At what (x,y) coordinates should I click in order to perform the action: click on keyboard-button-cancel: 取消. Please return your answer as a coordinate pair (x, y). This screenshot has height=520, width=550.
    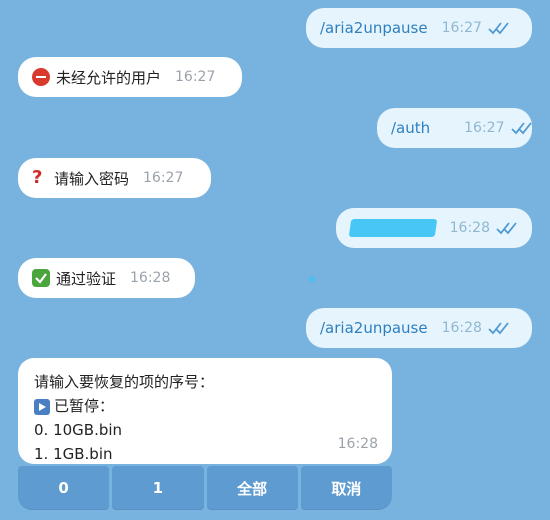
    Looking at the image, I should click on (346, 488).